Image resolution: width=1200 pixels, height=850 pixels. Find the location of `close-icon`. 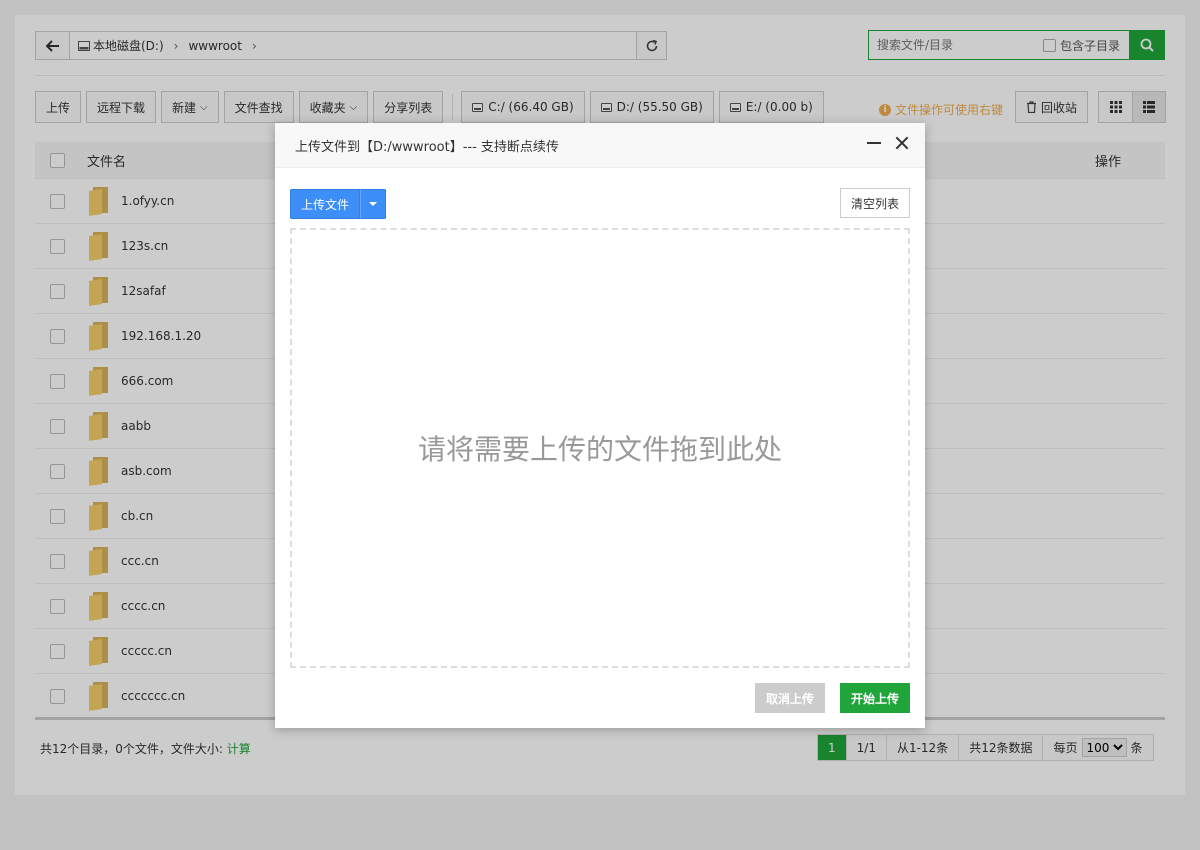

close-icon is located at coordinates (902, 143).